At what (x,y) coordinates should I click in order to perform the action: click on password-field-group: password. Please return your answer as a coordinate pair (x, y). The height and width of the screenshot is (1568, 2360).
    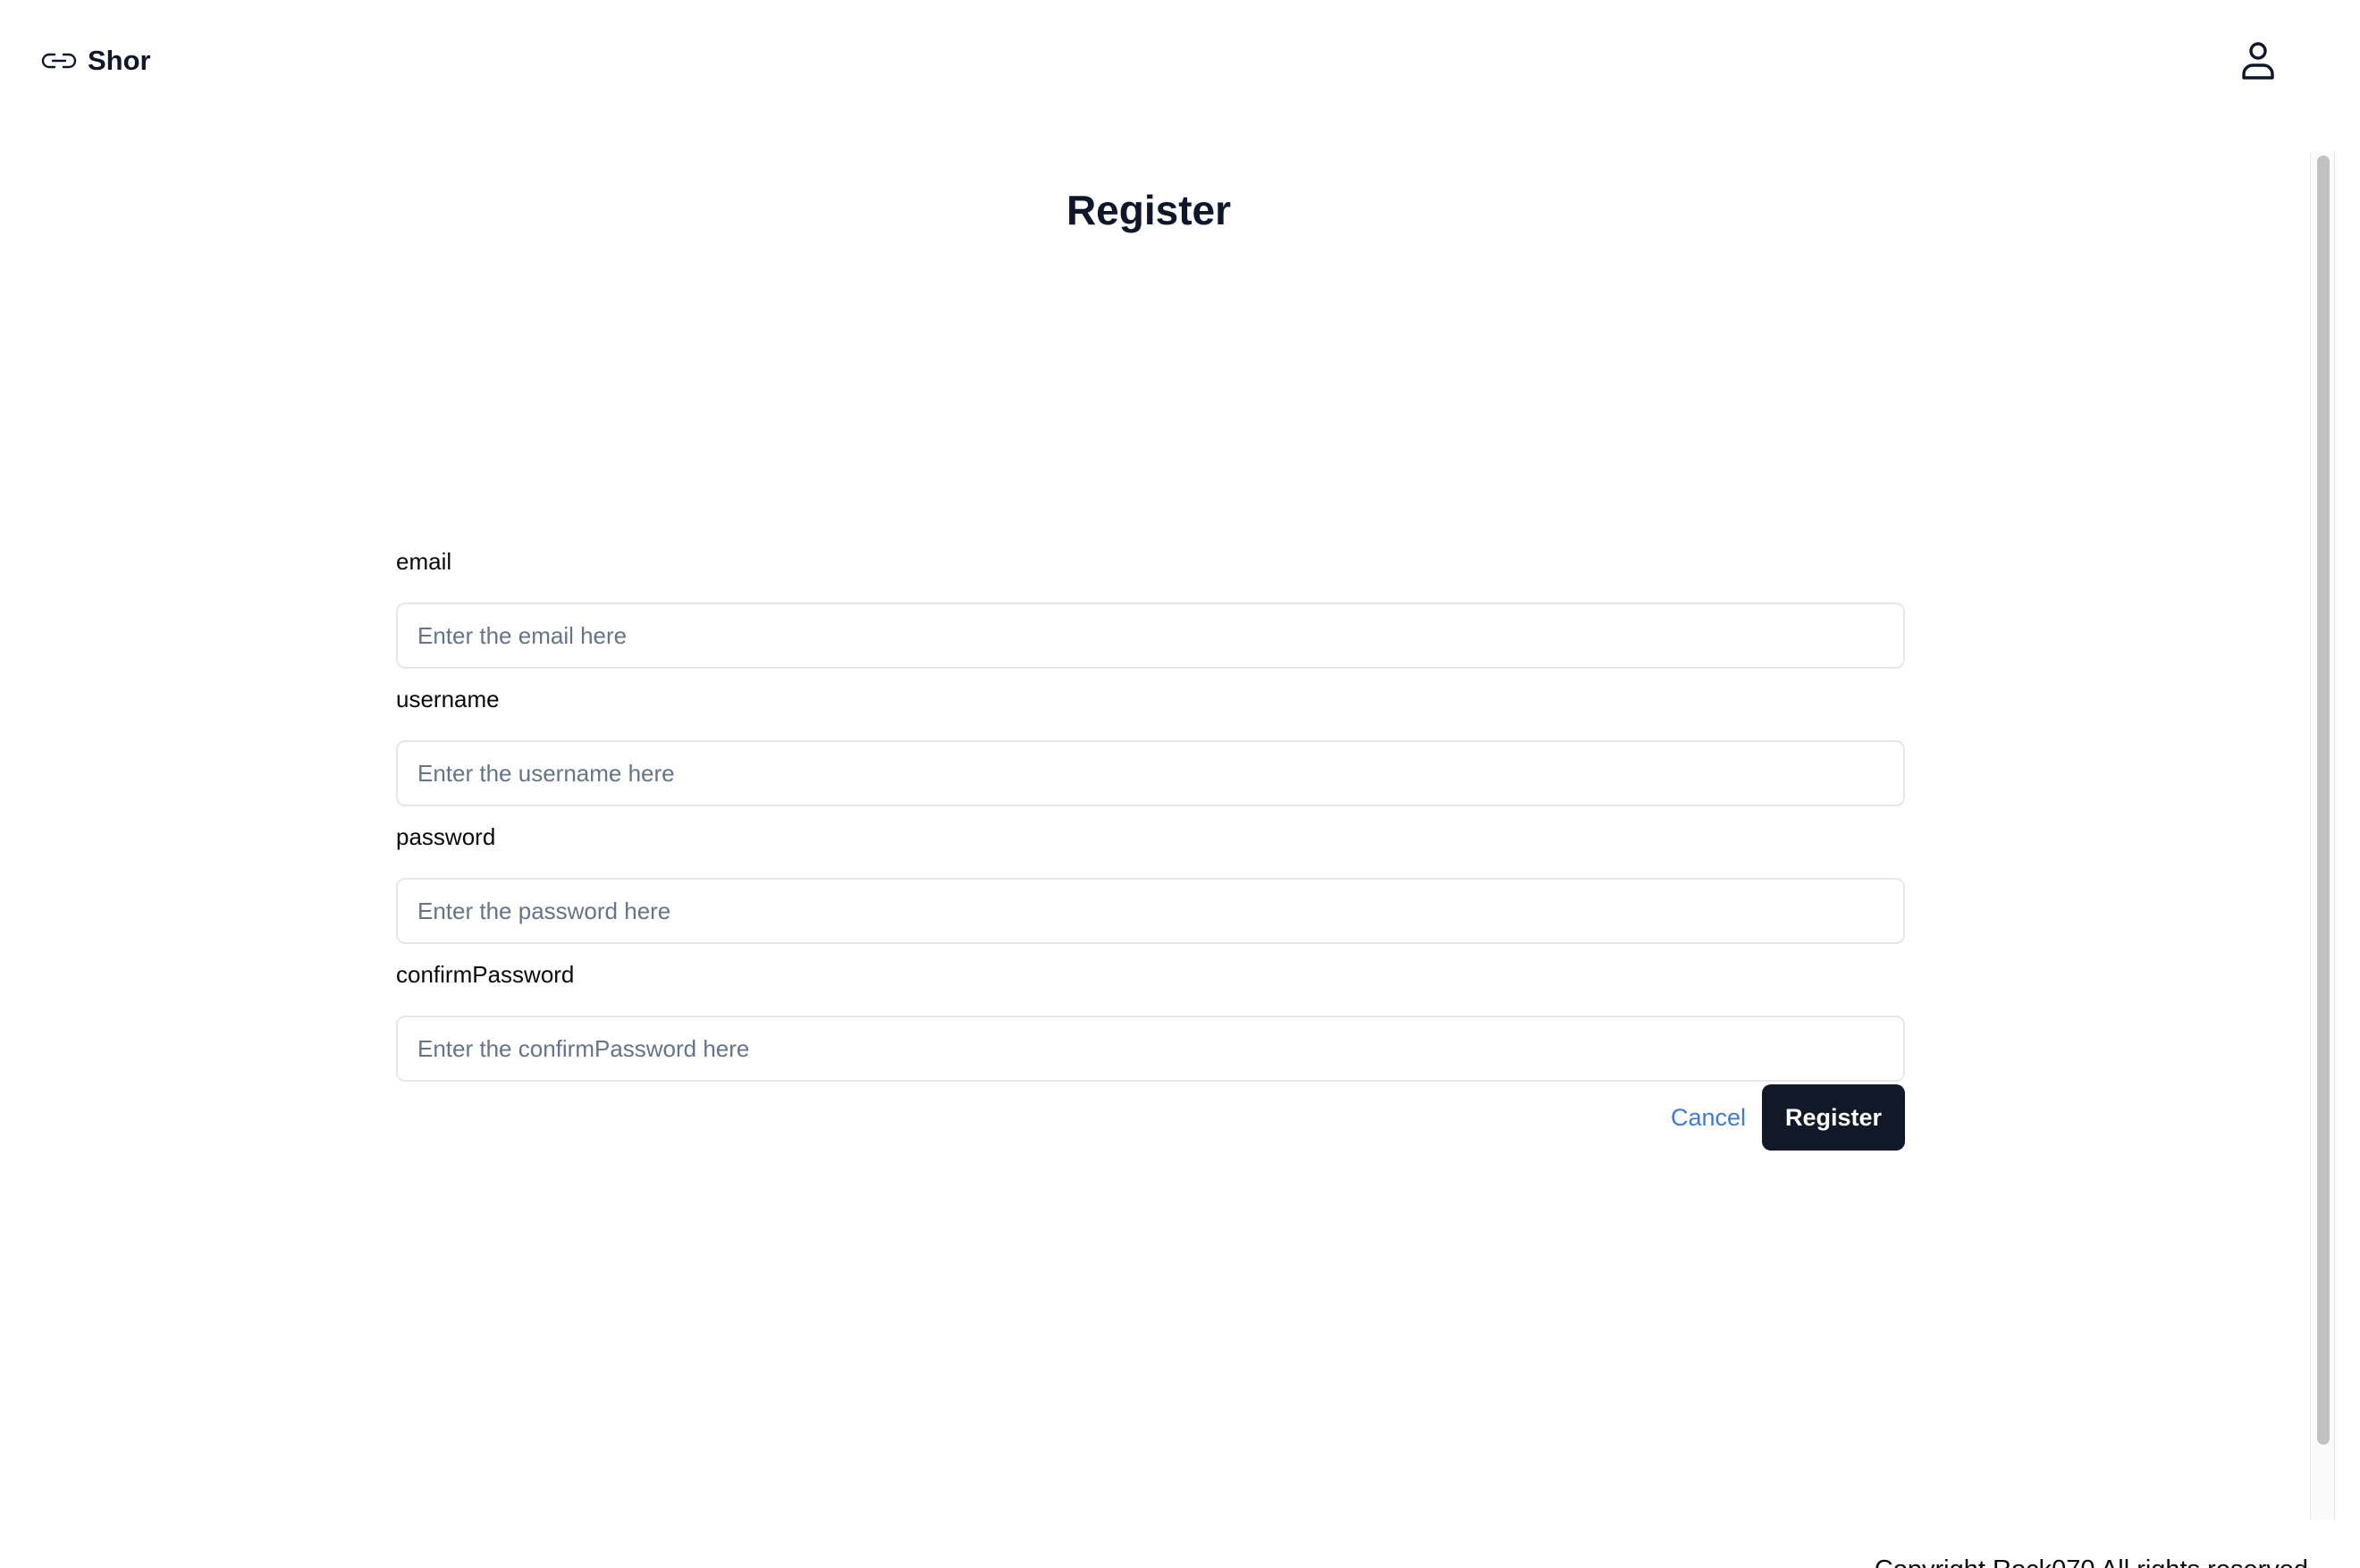
    Looking at the image, I should click on (1150, 878).